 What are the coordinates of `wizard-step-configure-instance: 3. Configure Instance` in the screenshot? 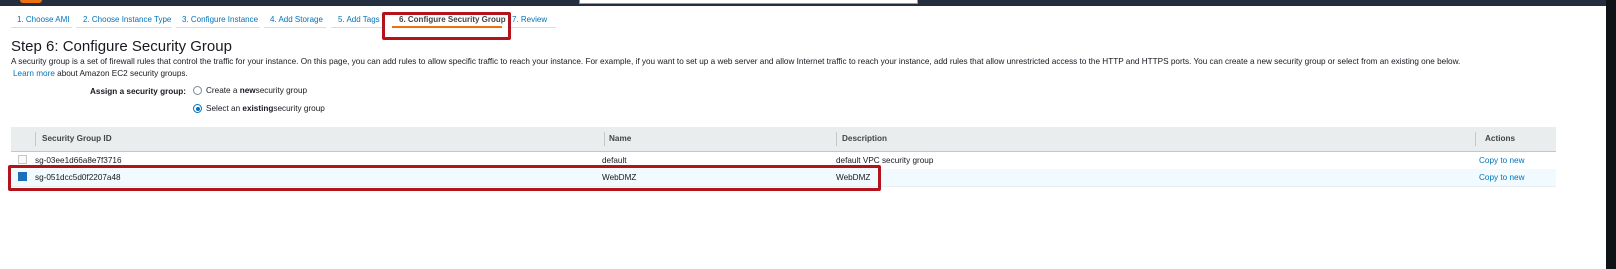 It's located at (220, 19).